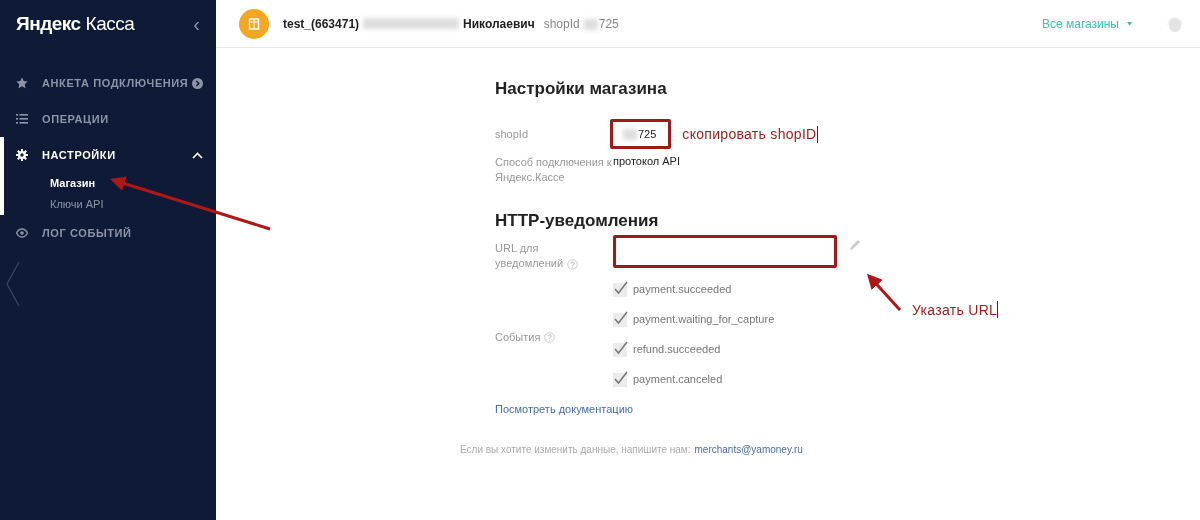 The width and height of the screenshot is (1200, 520). What do you see at coordinates (955, 309) in the screenshot?
I see `annotation-note: Указать URL` at bounding box center [955, 309].